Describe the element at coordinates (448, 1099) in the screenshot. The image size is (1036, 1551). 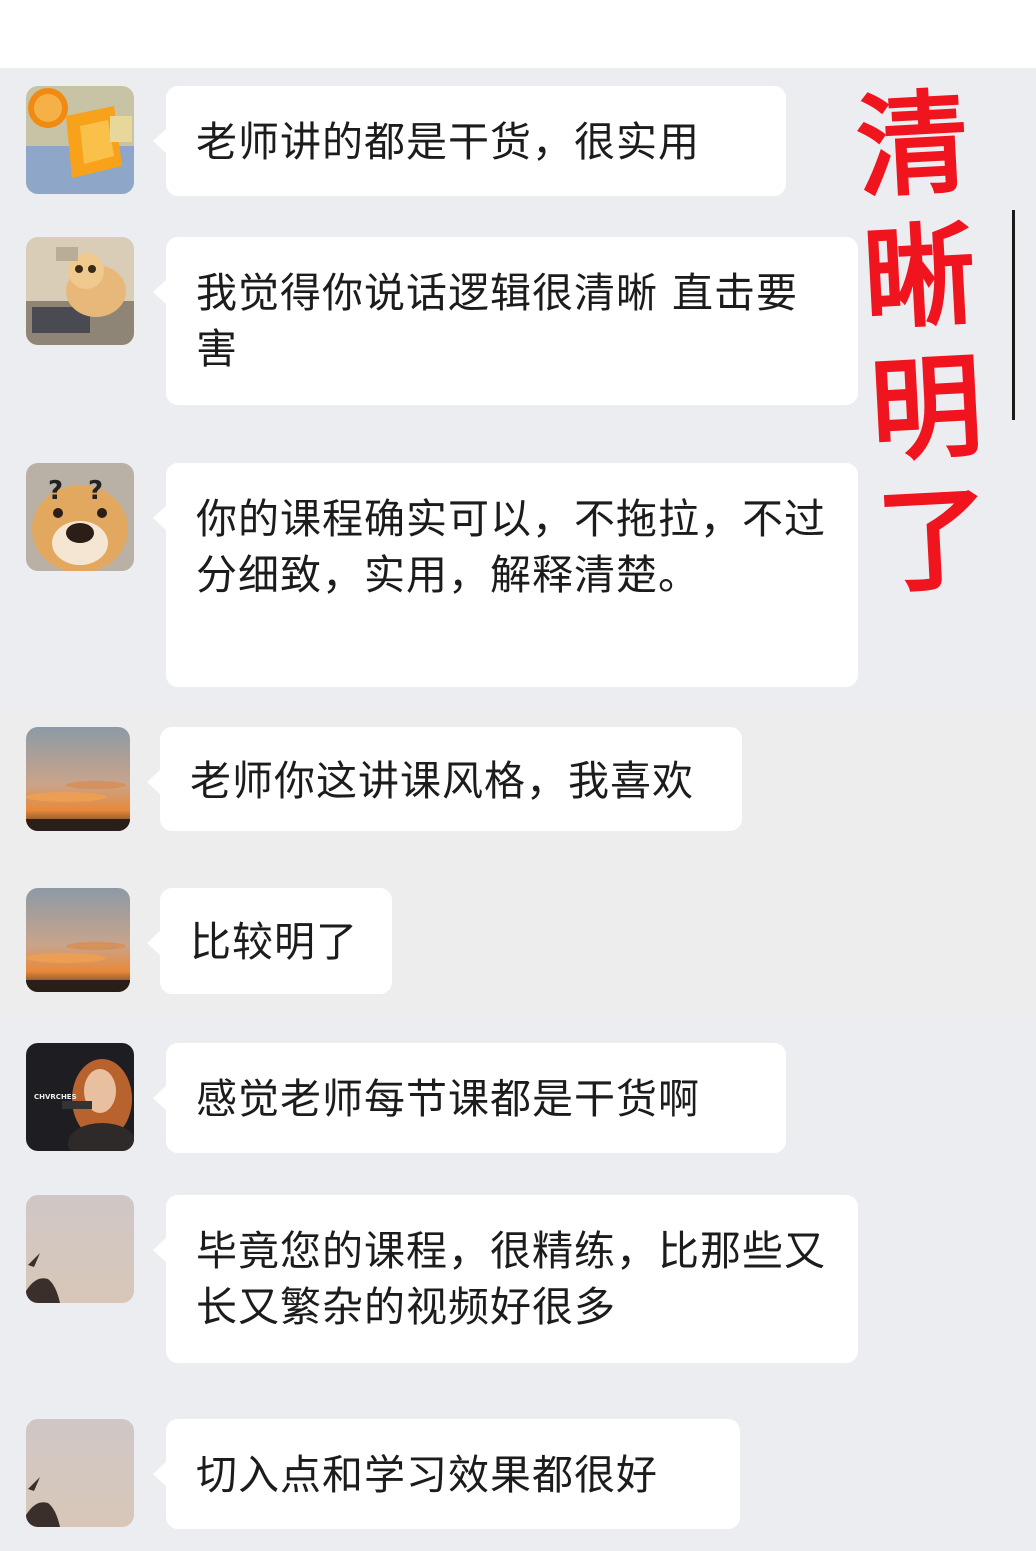
I see `message-text: 感觉老师每节课都是干货啊` at that location.